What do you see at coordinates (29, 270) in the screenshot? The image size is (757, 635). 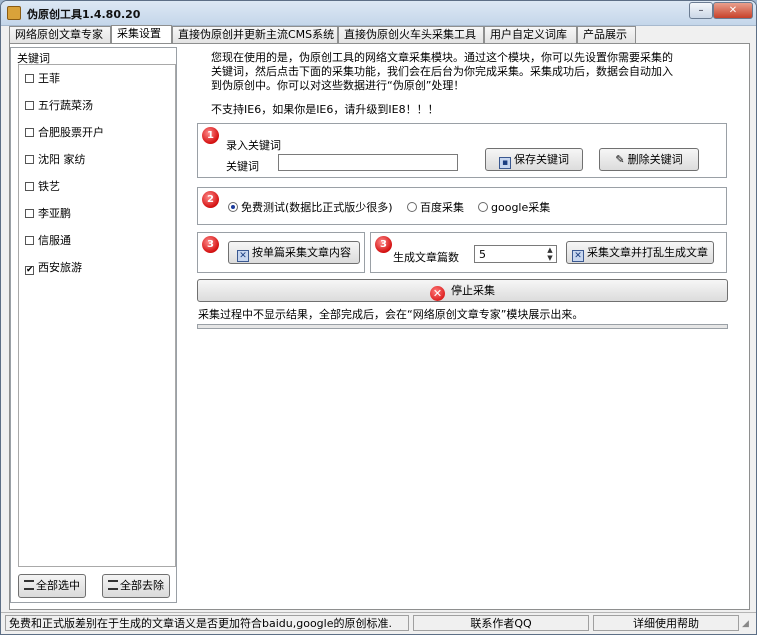 I see `checkbox-checked-icon: ✔` at bounding box center [29, 270].